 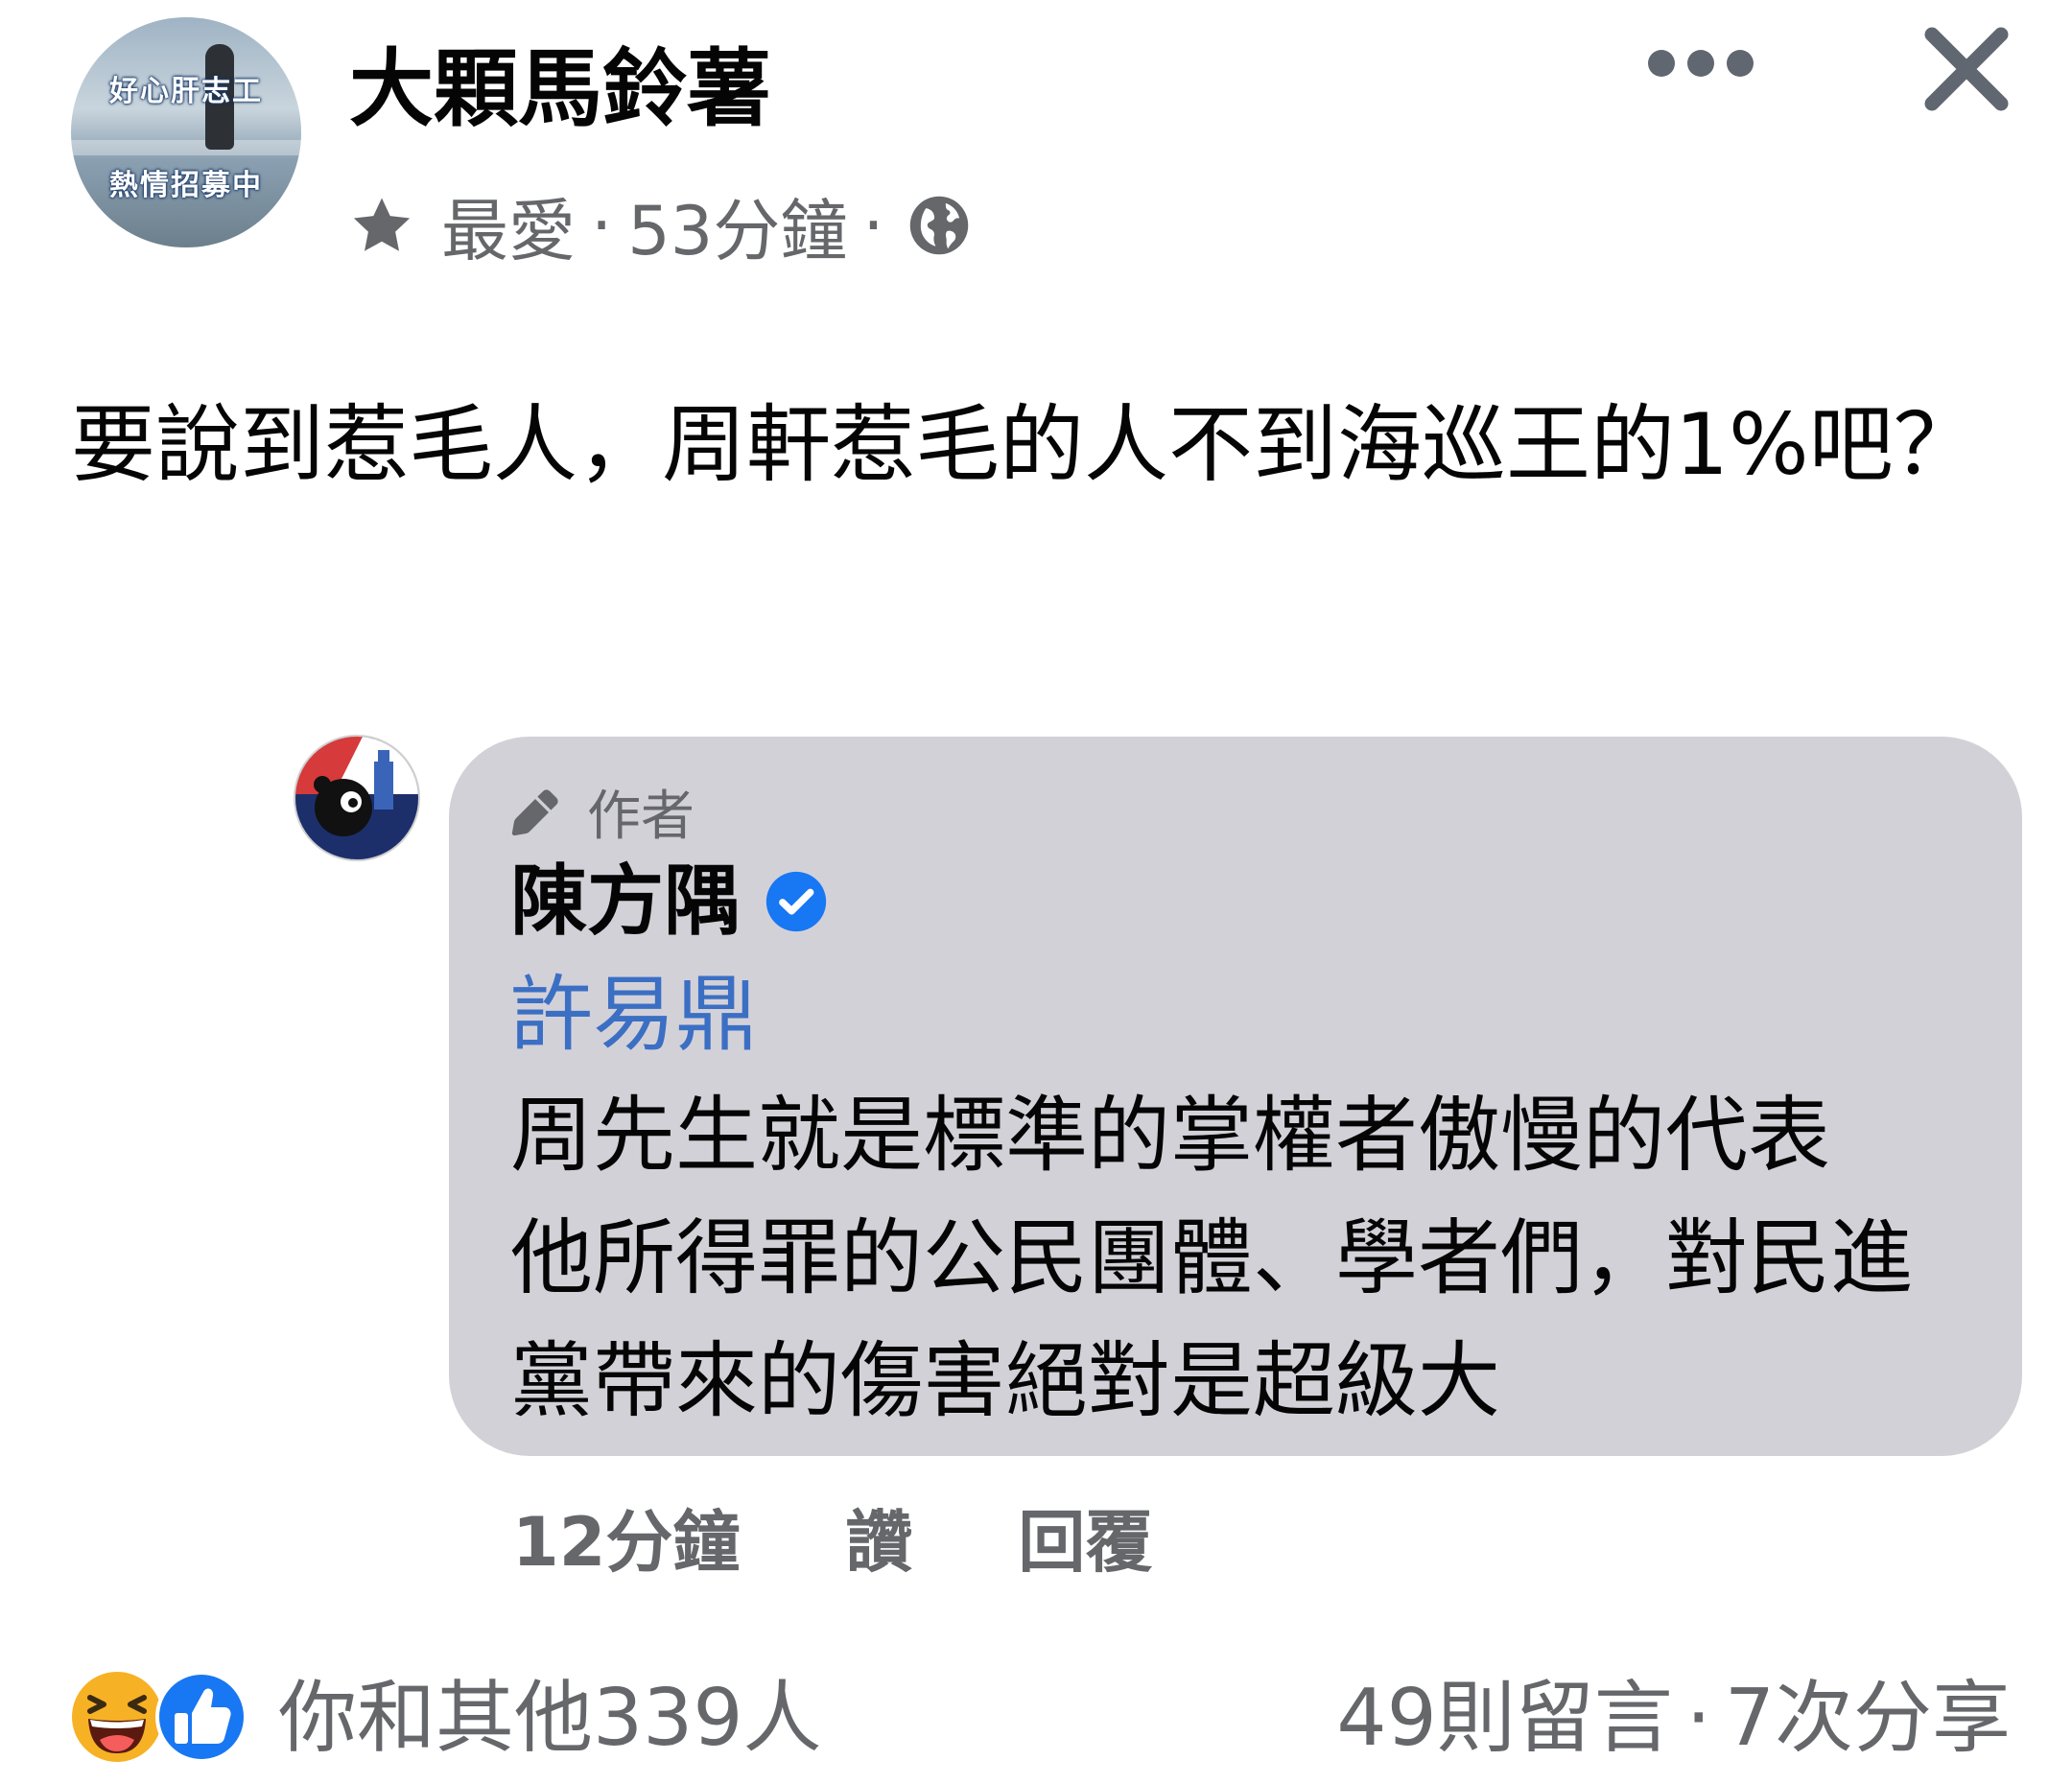 I want to click on verified-icon, so click(x=796, y=901).